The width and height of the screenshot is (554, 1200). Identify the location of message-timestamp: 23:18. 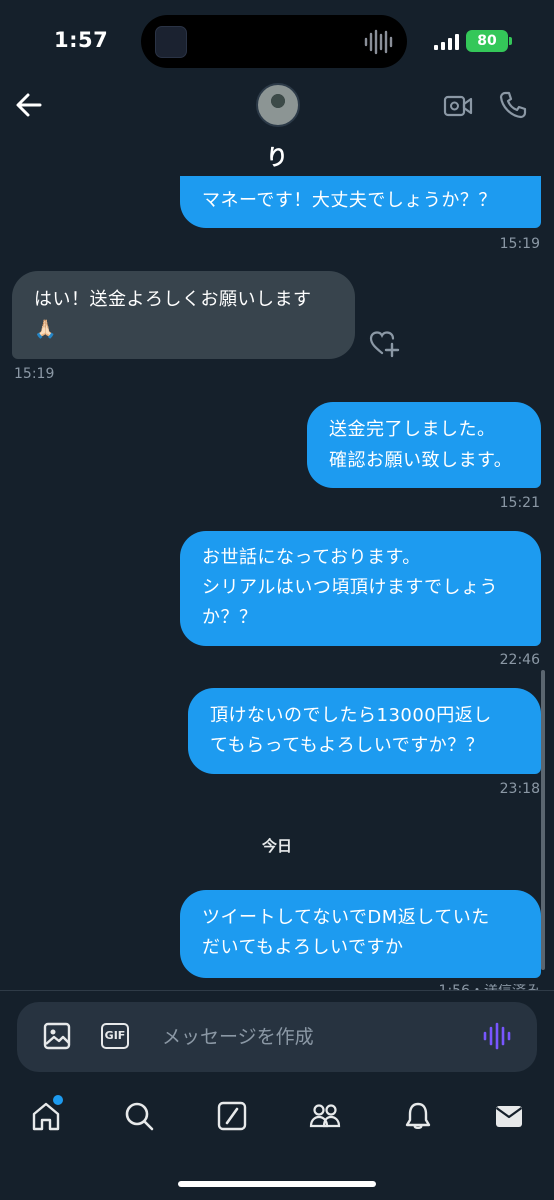
(519, 789).